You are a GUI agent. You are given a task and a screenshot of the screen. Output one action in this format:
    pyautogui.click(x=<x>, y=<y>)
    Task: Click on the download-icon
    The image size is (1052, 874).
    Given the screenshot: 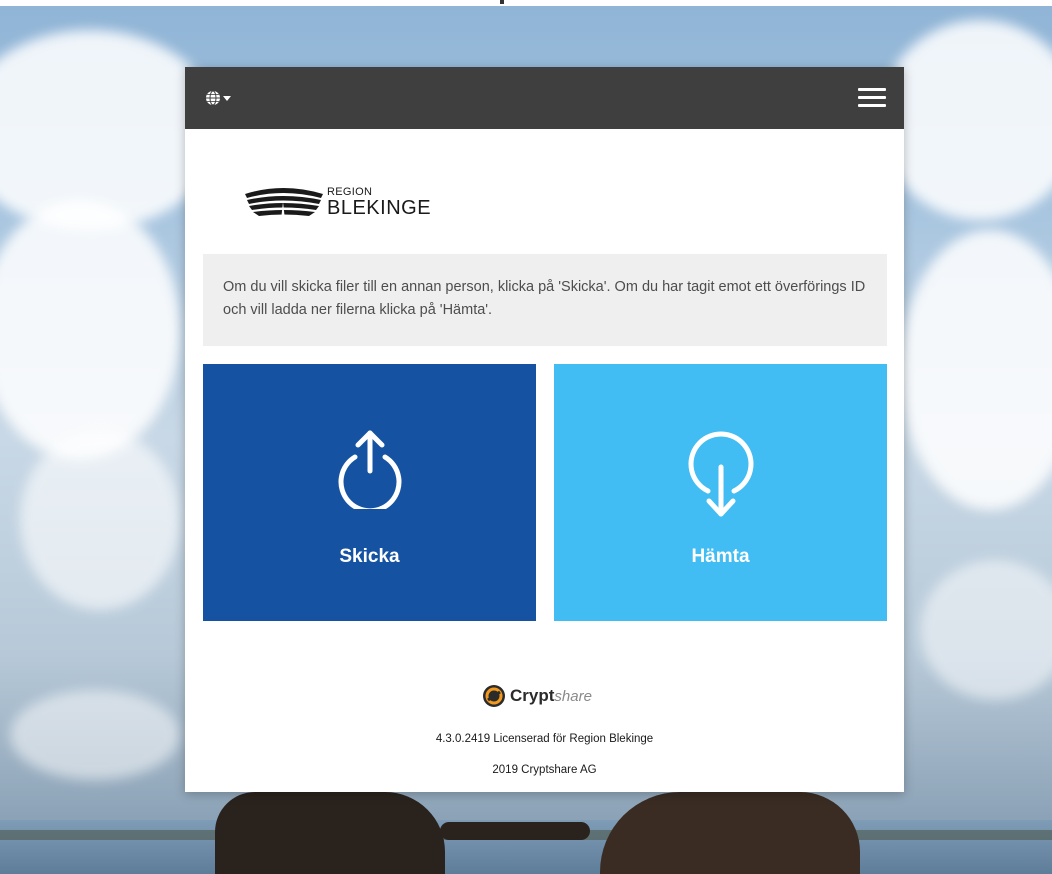 What is the action you would take?
    pyautogui.click(x=721, y=474)
    